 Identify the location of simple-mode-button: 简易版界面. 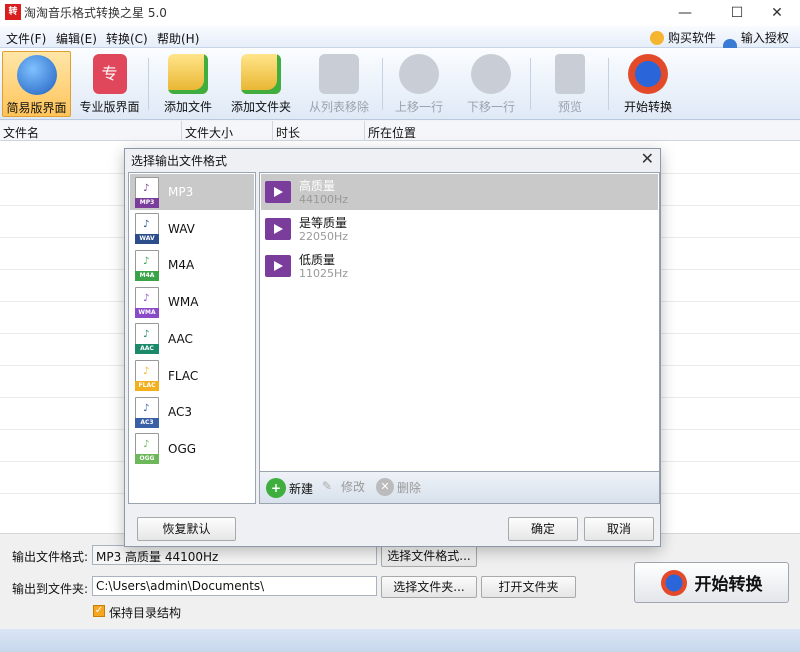
(36, 84).